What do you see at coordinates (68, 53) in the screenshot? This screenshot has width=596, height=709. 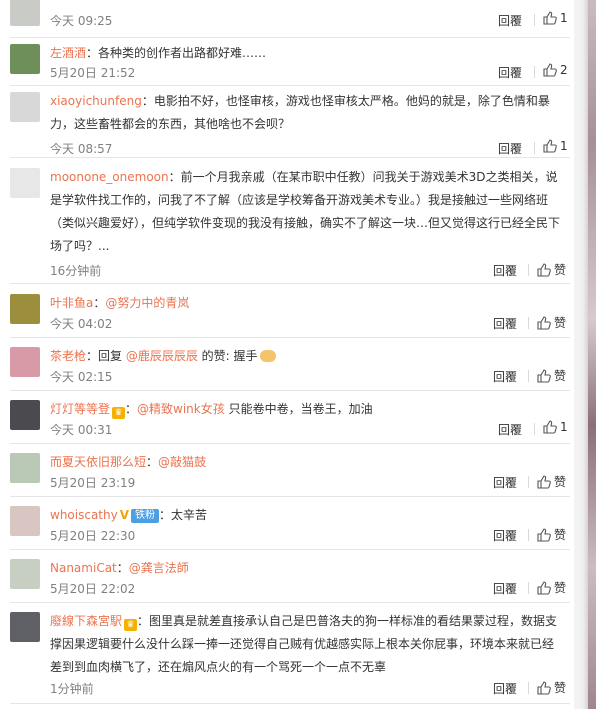 I see `username-link: 左酒酒` at bounding box center [68, 53].